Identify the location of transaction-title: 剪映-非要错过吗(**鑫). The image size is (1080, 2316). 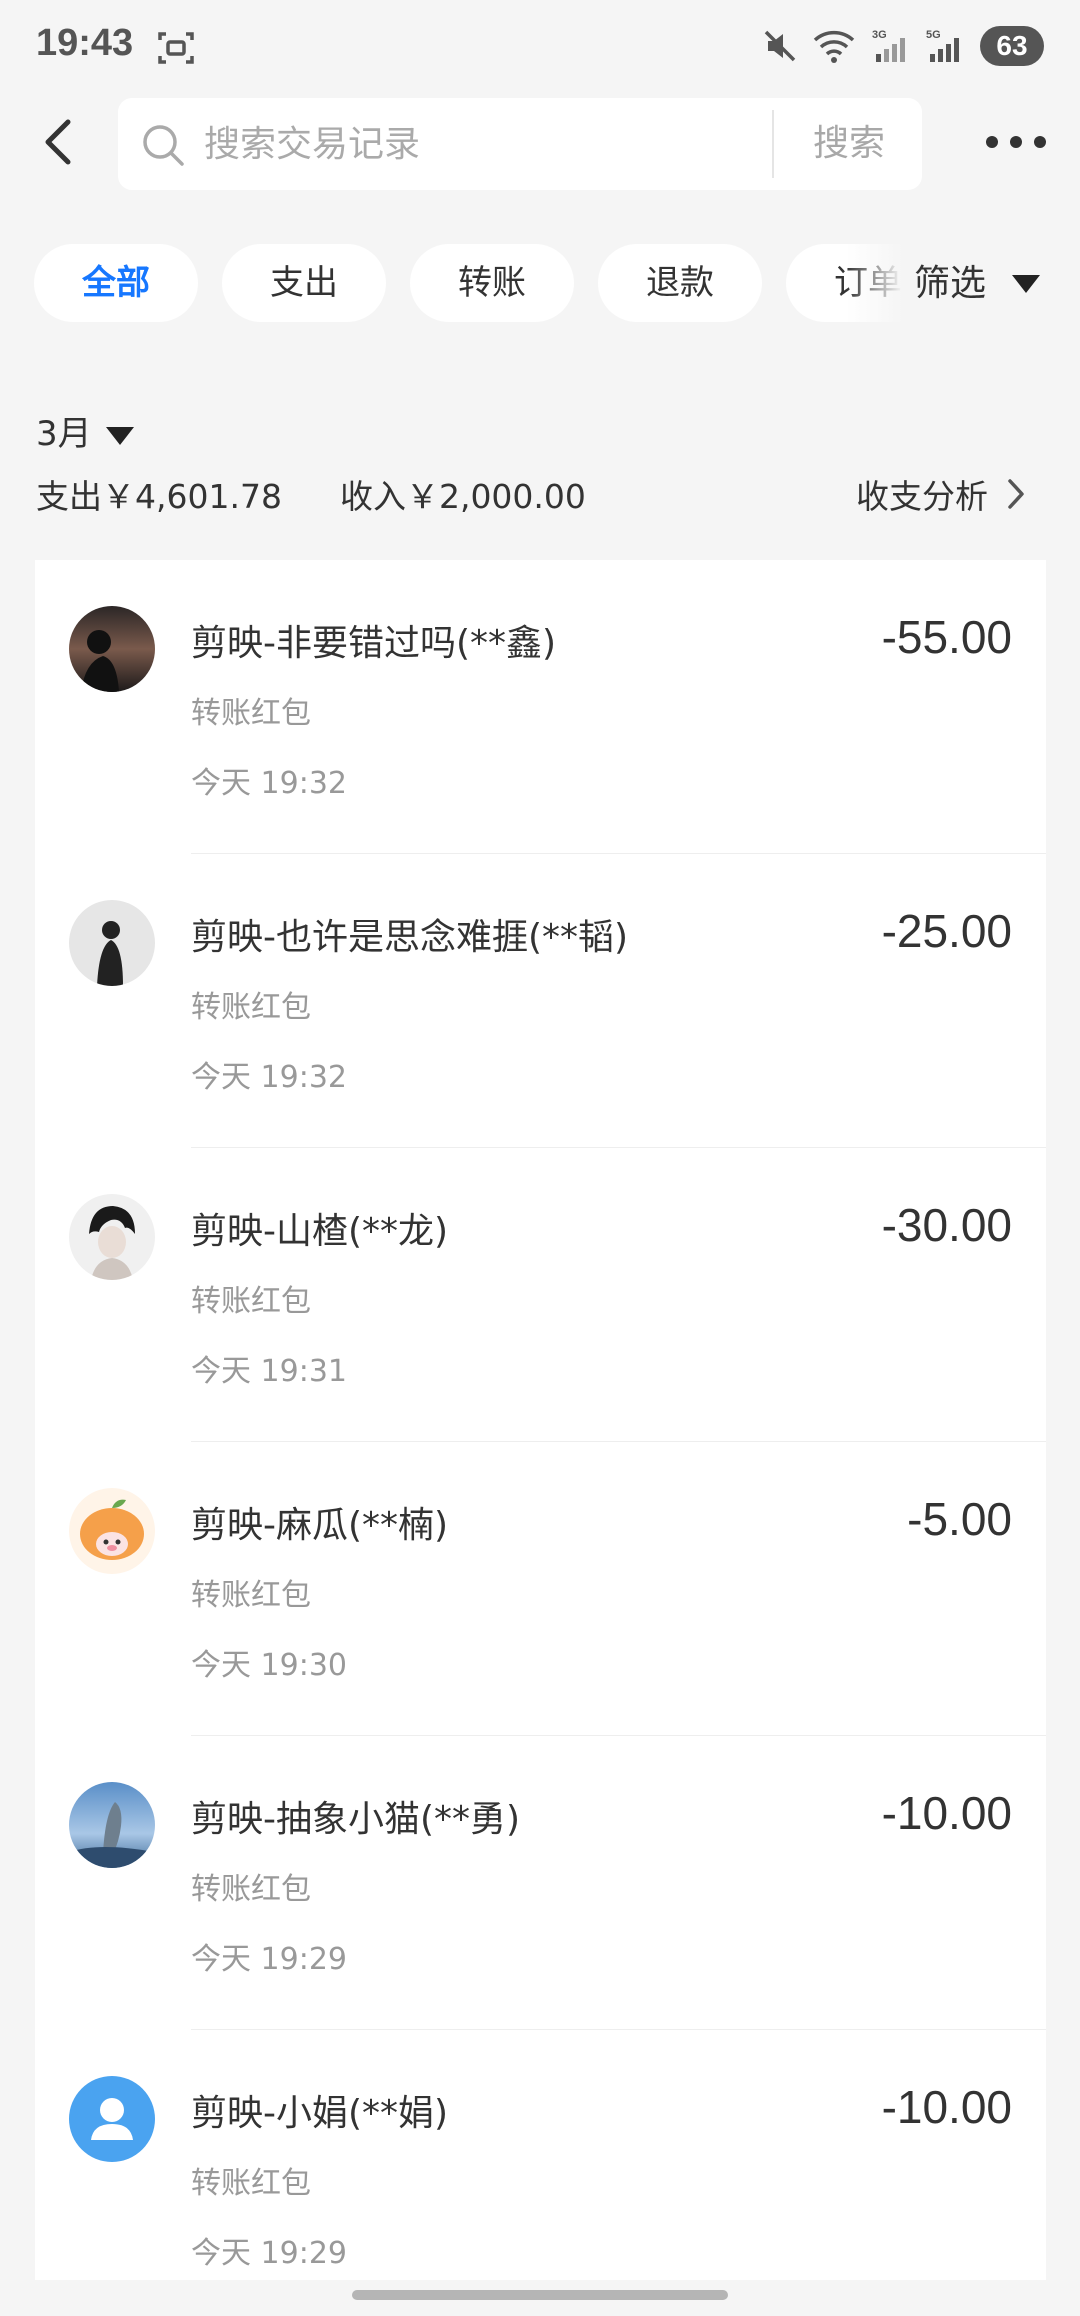
(374, 643).